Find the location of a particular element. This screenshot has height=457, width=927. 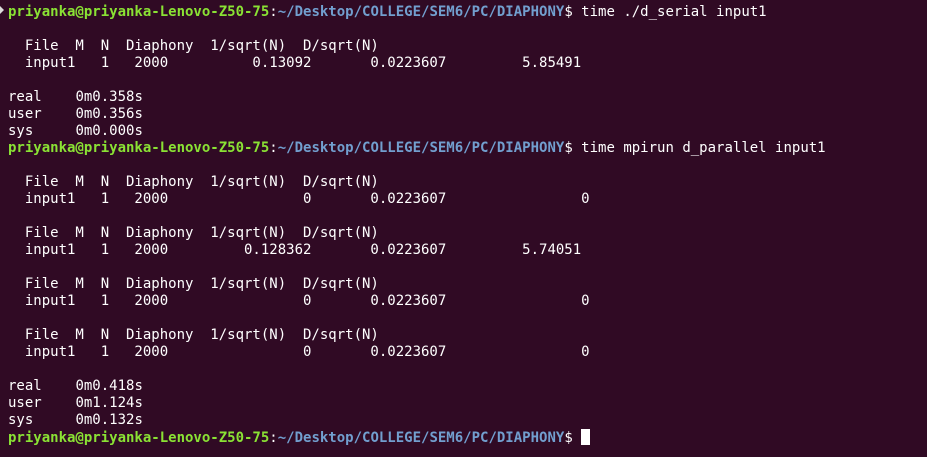

output-text: input1 1 2000 0.13092 0.0223607 5.85491 is located at coordinates (295, 63).